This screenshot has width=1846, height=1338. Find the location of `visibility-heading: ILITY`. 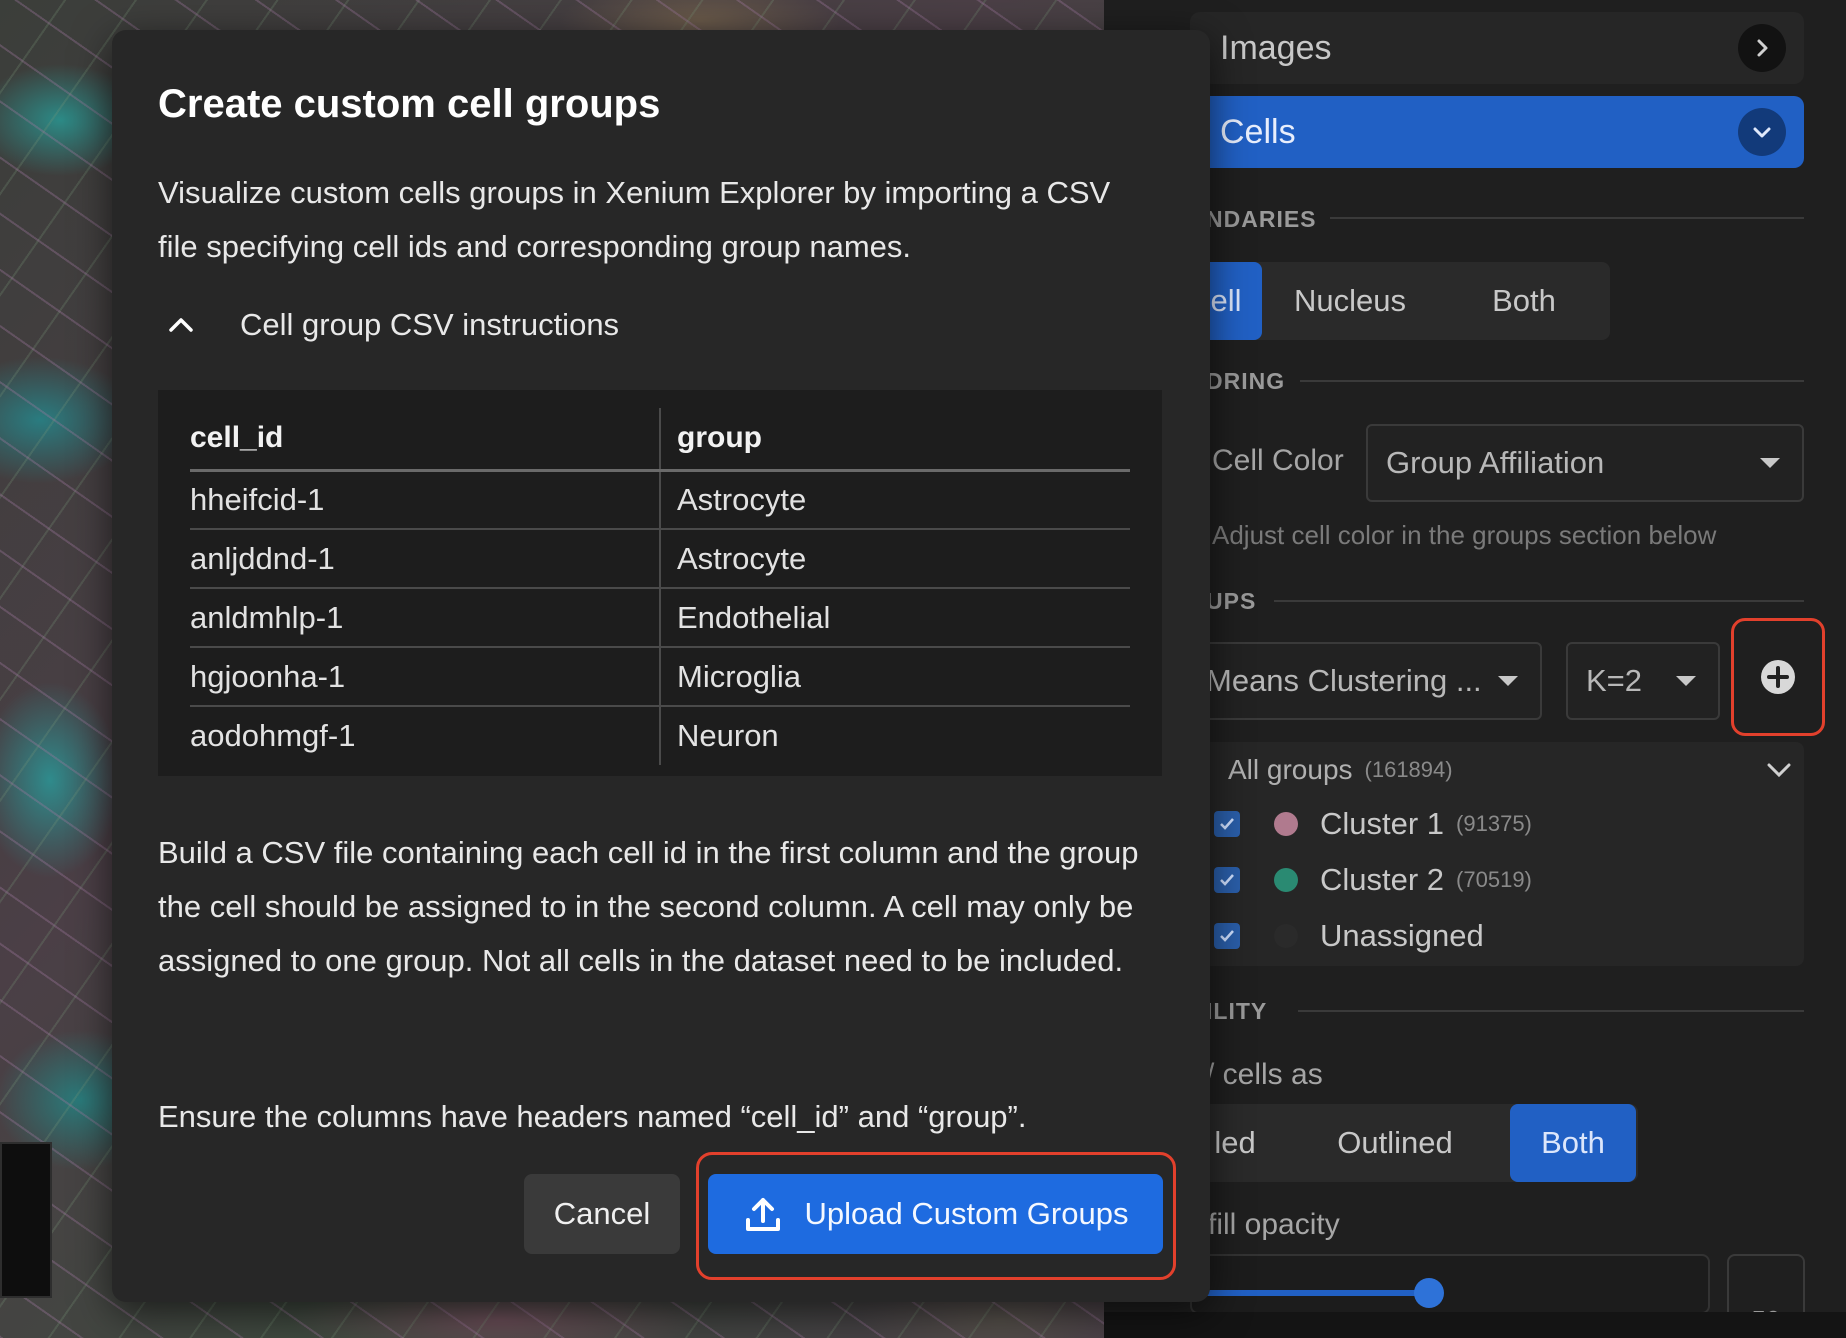

visibility-heading: ILITY is located at coordinates (1237, 1011).